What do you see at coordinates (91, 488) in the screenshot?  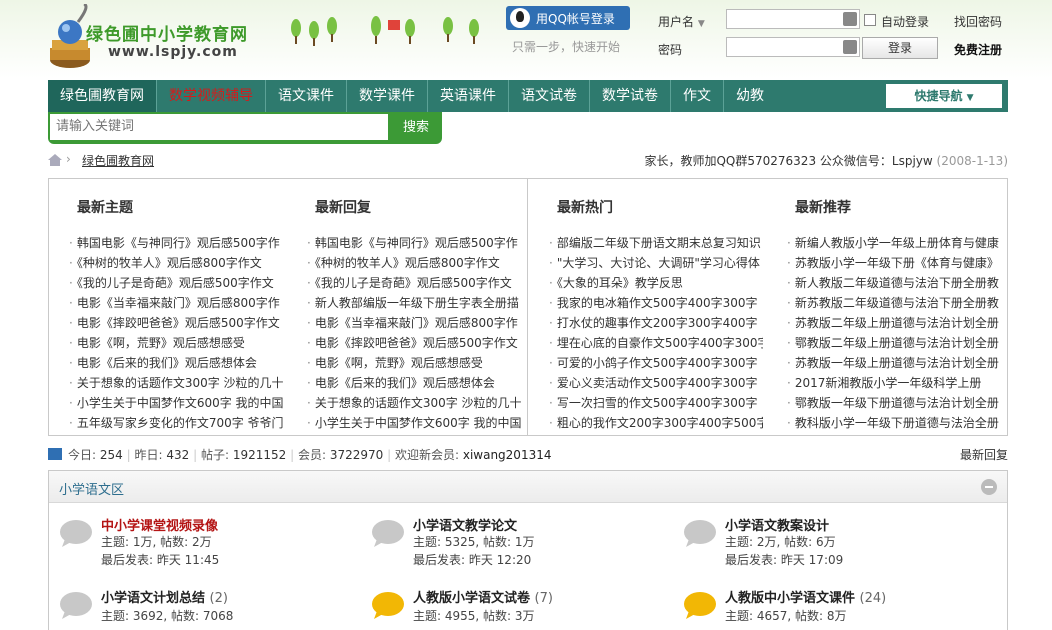 I see `forum-section-title: 小学语文区` at bounding box center [91, 488].